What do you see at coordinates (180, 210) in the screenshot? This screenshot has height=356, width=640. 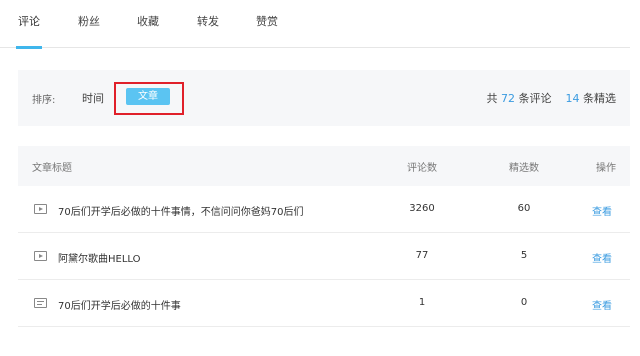 I see `article-title: 70后们开学后必做的十件事情，不信问问你爸妈70后们` at bounding box center [180, 210].